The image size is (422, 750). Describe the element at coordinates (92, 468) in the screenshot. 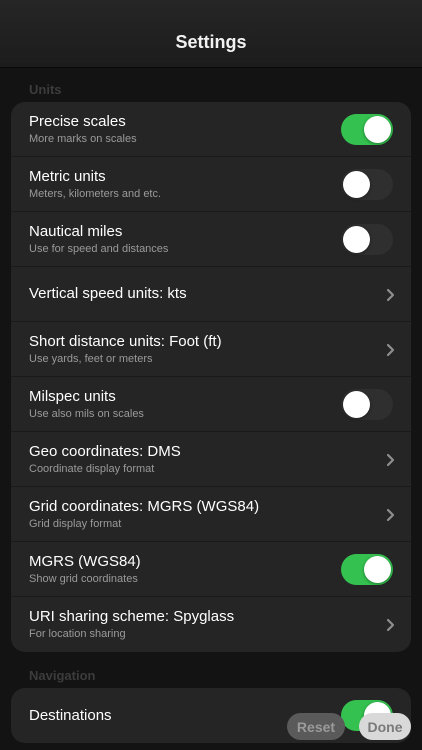

I see `row-subtitle: Coordinate display format` at that location.